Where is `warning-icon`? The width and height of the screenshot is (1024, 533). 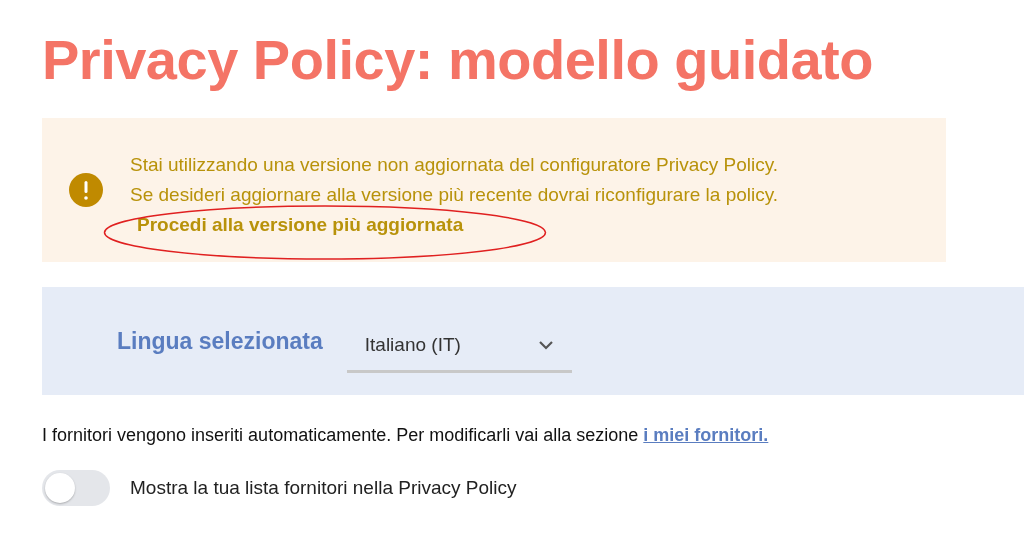
warning-icon is located at coordinates (86, 190).